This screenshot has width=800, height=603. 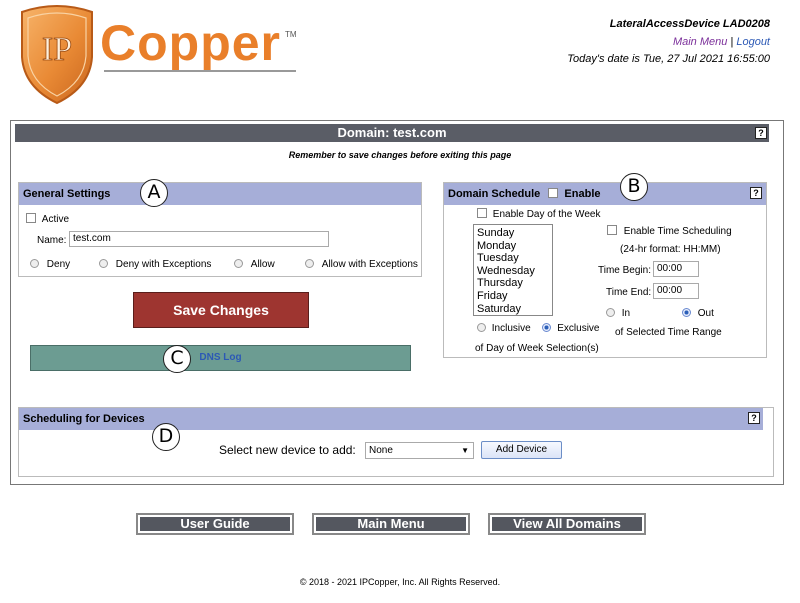 I want to click on marker-a: A, so click(x=154, y=193).